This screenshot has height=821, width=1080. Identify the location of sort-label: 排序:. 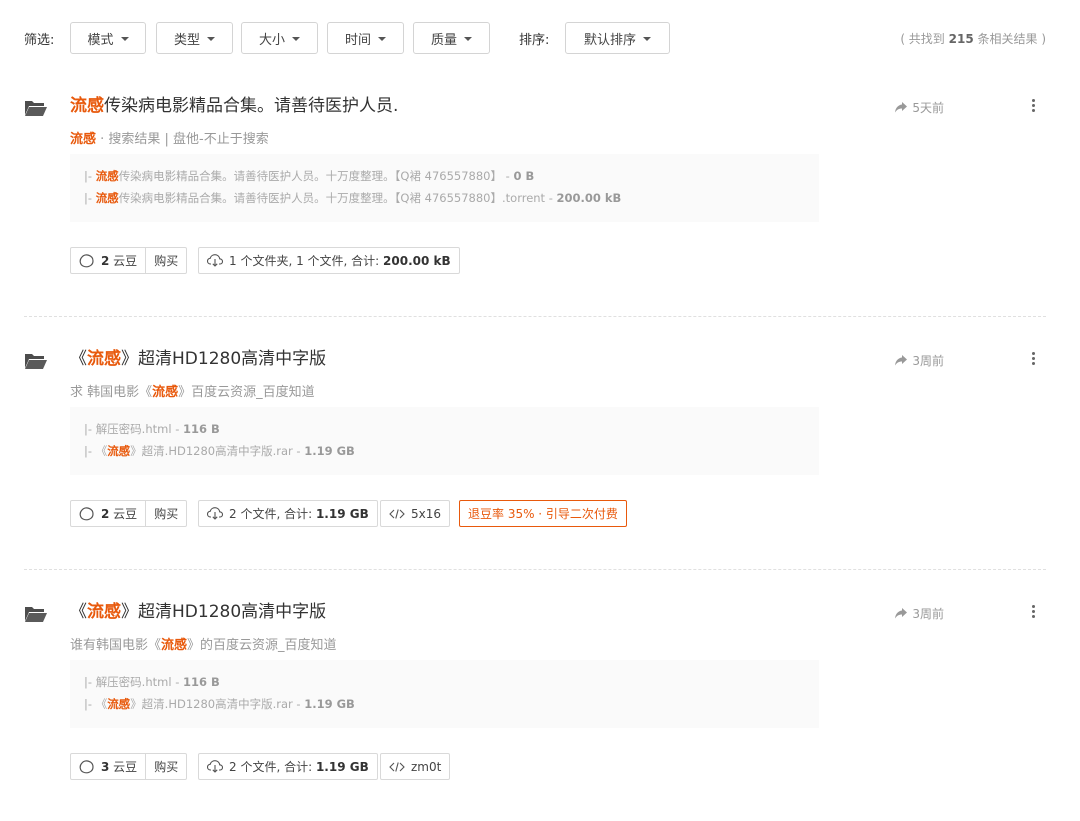
(534, 40).